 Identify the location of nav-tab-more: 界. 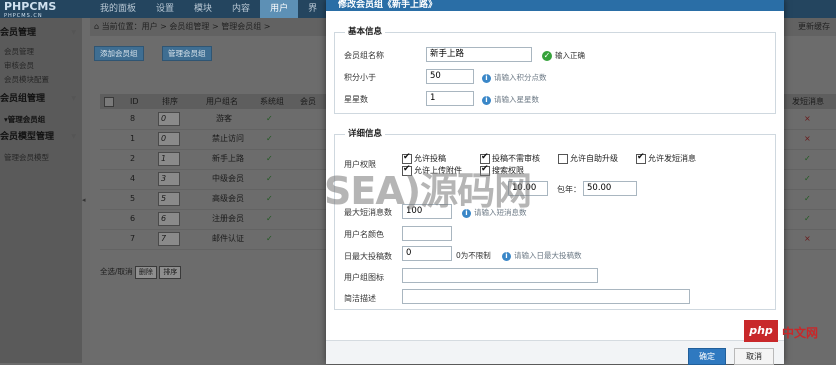
(312, 9).